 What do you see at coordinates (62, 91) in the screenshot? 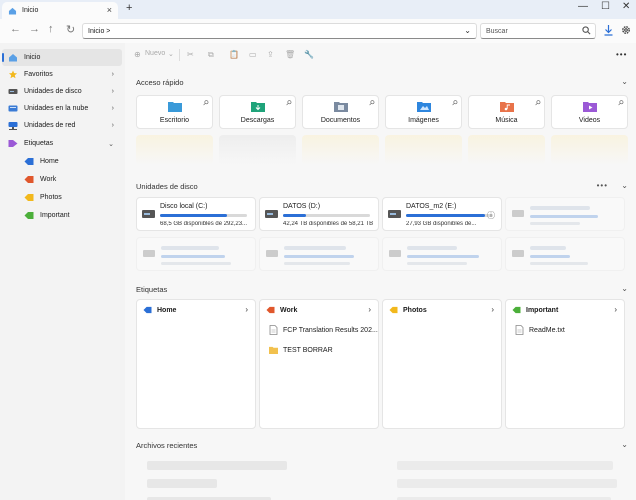
I see `sidebar-item-unidades-de-disco: Unidades de disco ›` at bounding box center [62, 91].